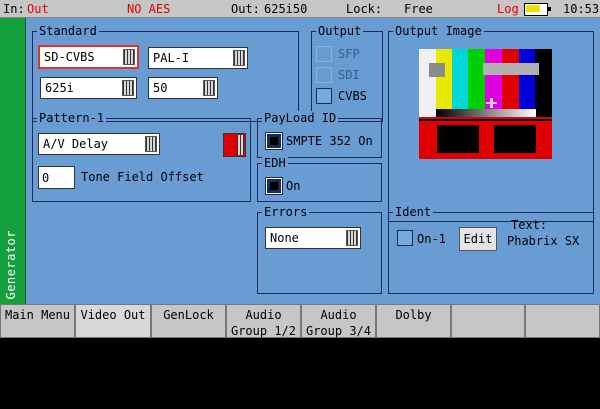 The width and height of the screenshot is (600, 409). What do you see at coordinates (364, 9) in the screenshot?
I see `lock-label: Lock:` at bounding box center [364, 9].